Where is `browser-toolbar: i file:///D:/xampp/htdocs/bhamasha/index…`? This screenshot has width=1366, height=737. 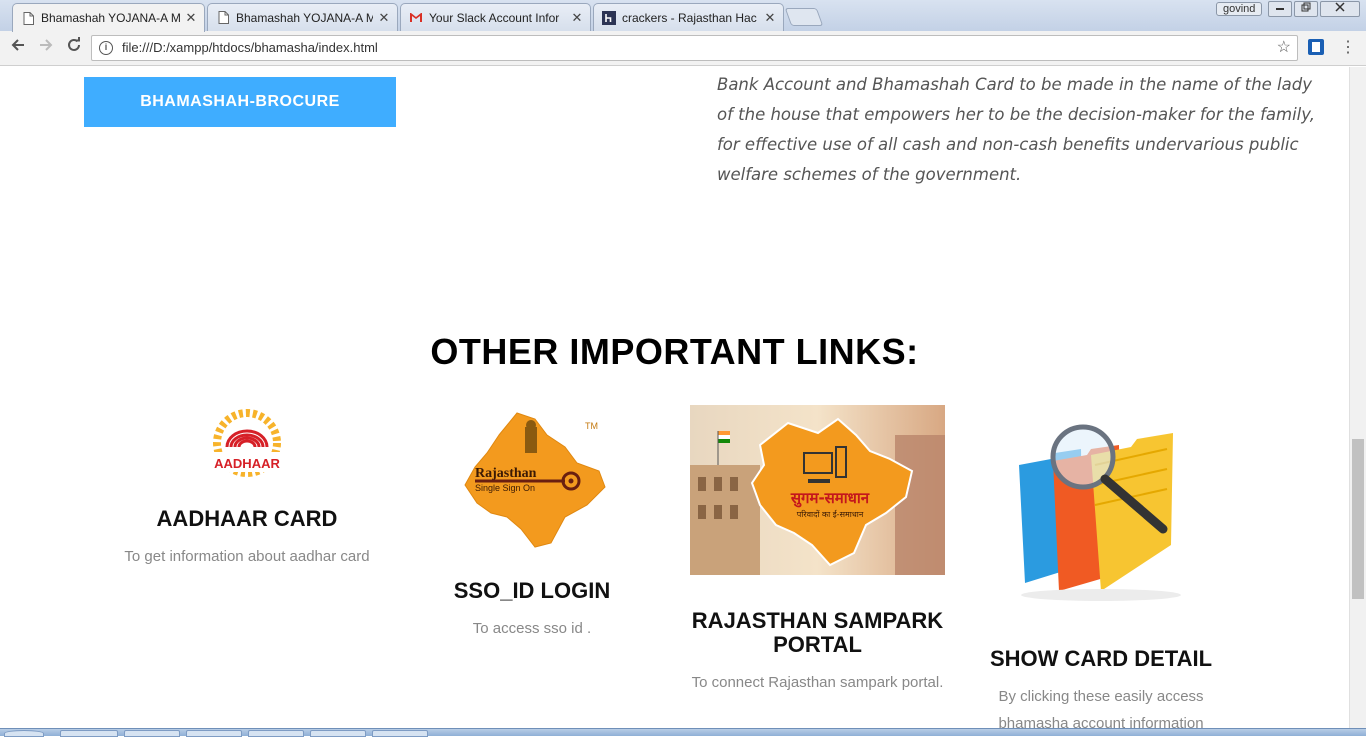 browser-toolbar: i file:///D:/xampp/htdocs/bhamasha/index… is located at coordinates (683, 48).